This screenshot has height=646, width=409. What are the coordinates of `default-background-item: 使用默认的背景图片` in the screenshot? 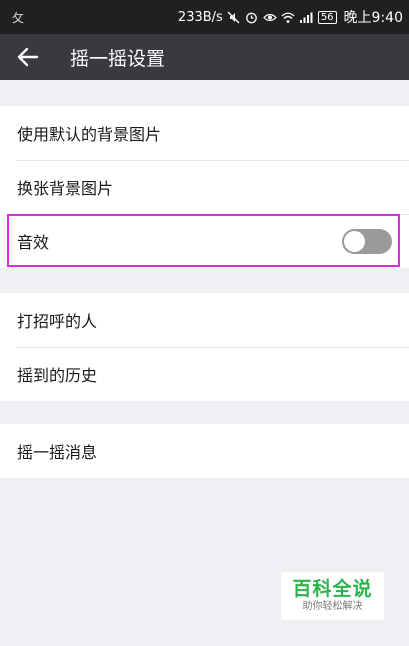 It's located at (204, 133).